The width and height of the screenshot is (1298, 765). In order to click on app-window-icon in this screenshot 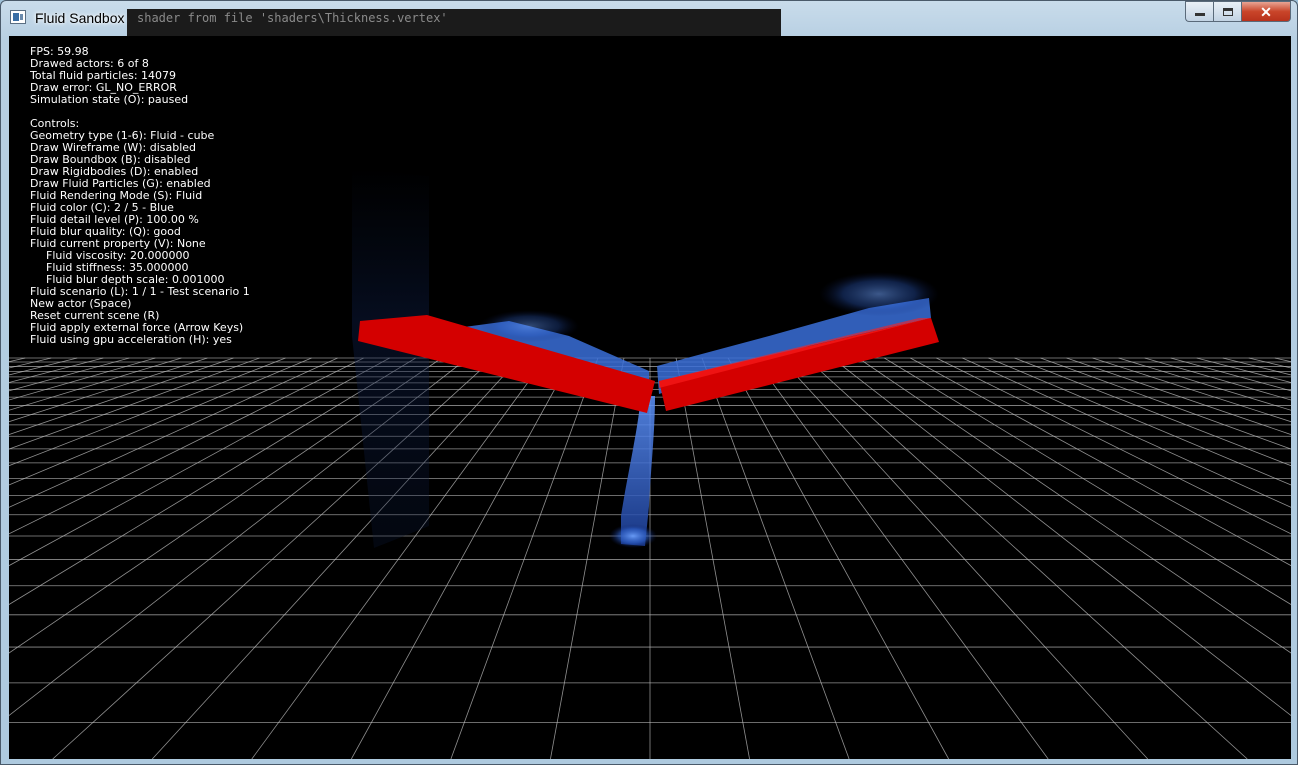, I will do `click(18, 17)`.